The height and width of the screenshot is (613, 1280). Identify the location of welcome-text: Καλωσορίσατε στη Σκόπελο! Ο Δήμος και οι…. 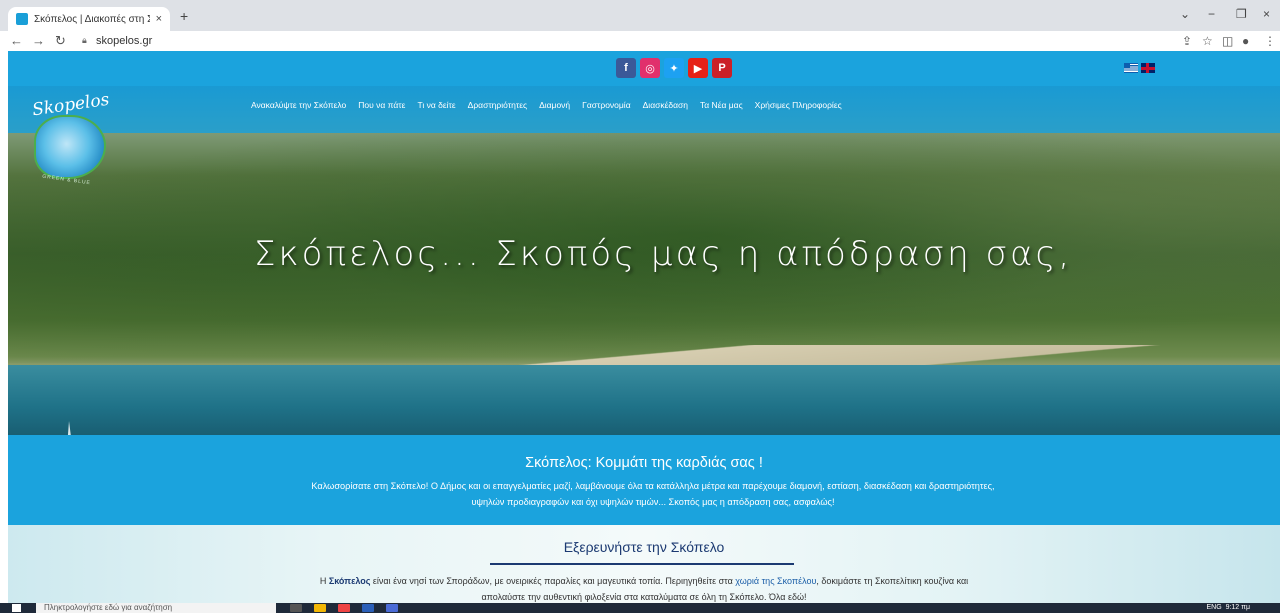
(653, 494).